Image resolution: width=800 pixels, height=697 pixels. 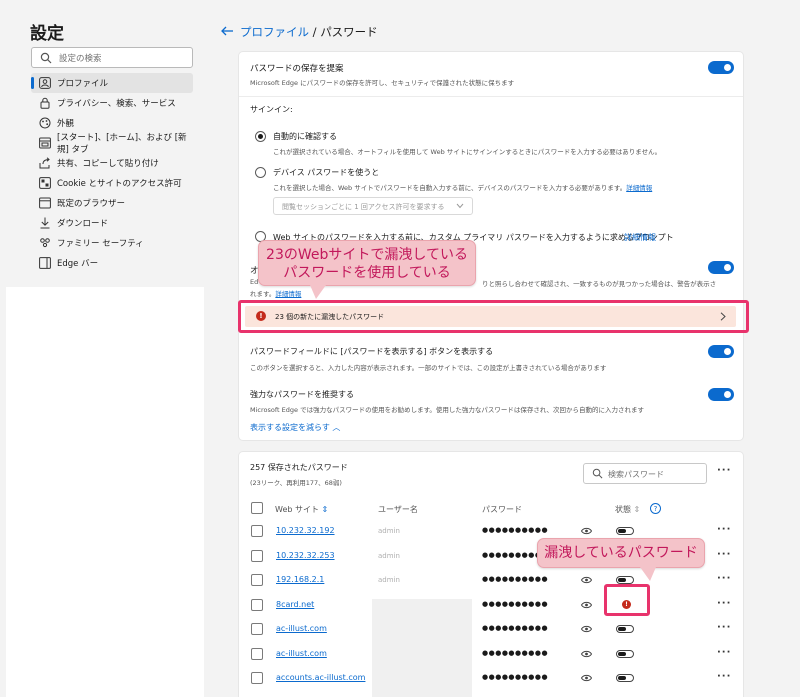 I want to click on column-status: 状態 ⇕, so click(x=627, y=509).